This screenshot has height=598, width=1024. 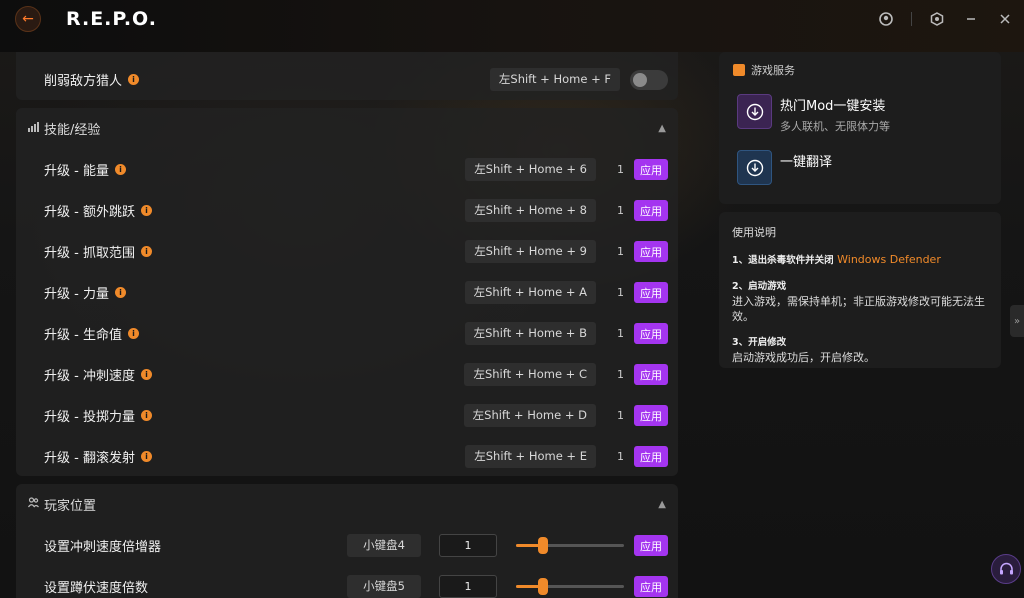 I want to click on hotkey-badge: 左Shift + Home + F, so click(x=554, y=79).